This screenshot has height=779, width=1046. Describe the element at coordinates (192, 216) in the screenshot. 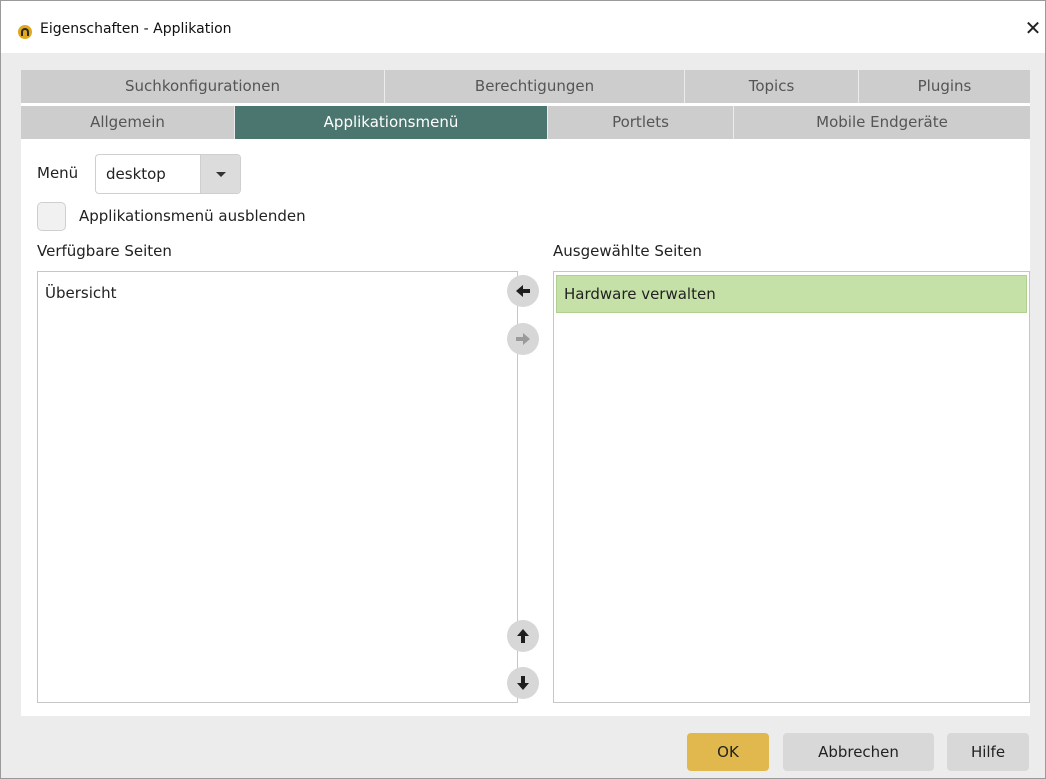

I see `hide-menu-label: Applikationsmenü ausblenden` at that location.